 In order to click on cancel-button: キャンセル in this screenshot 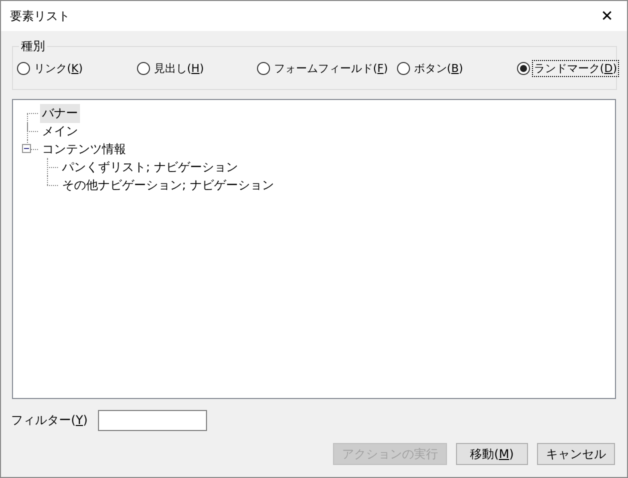, I will do `click(576, 454)`.